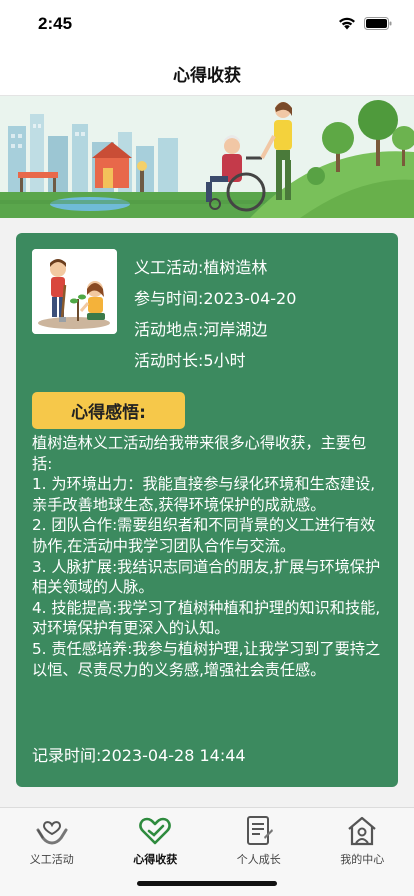  What do you see at coordinates (108, 413) in the screenshot?
I see `reflection-badge-label: 心得感悟:` at bounding box center [108, 413].